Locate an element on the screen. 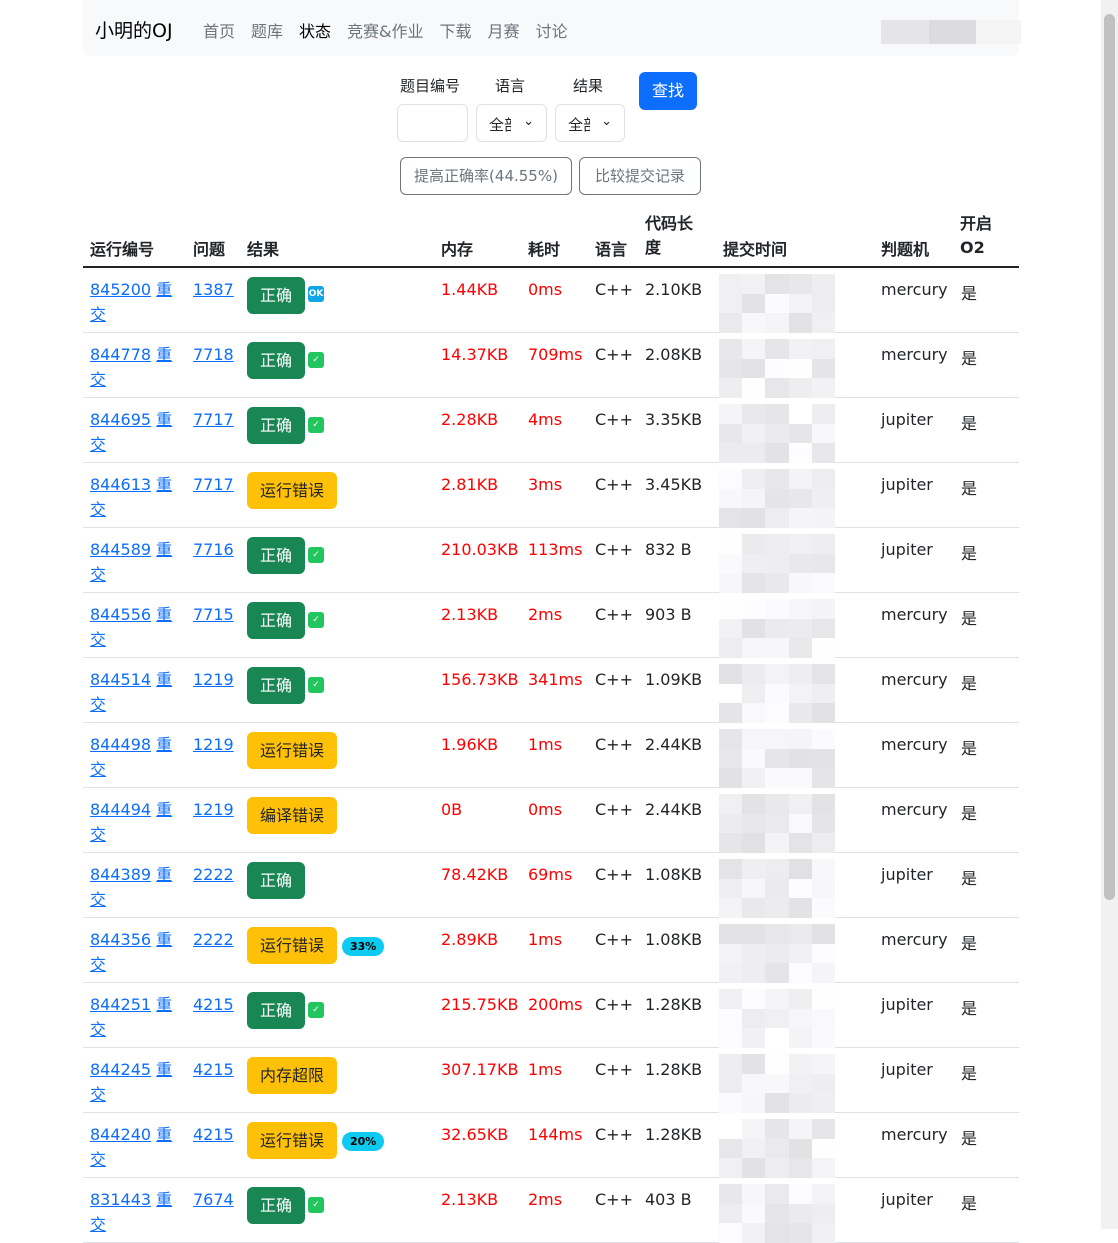  run-id-link: 844389 is located at coordinates (120, 874).